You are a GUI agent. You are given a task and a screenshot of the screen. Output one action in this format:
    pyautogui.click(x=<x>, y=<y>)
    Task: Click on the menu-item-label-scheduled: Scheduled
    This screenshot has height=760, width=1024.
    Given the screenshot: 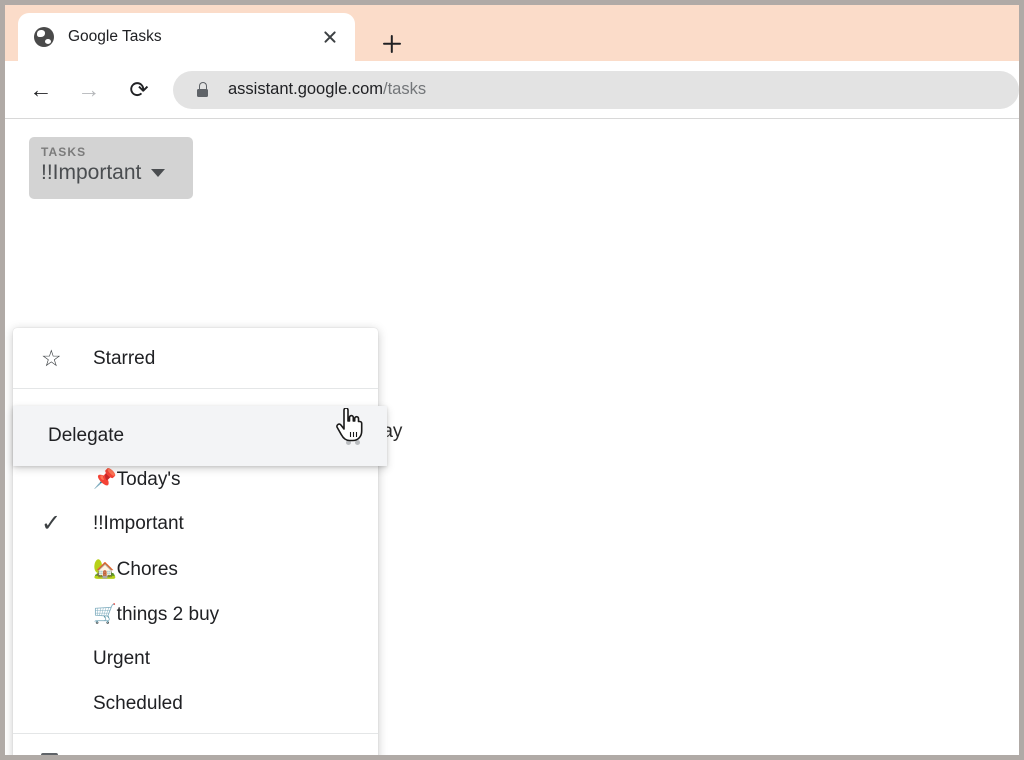 What is the action you would take?
    pyautogui.click(x=138, y=703)
    